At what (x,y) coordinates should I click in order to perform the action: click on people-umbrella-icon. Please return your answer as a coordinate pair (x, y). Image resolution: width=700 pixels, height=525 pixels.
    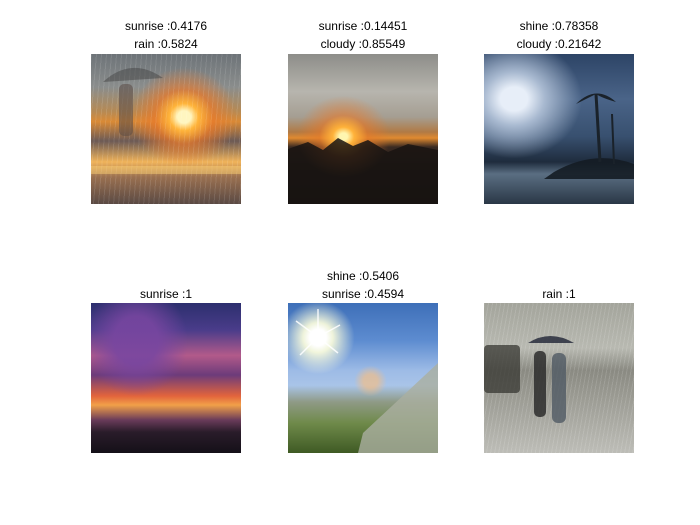
    Looking at the image, I should click on (529, 379).